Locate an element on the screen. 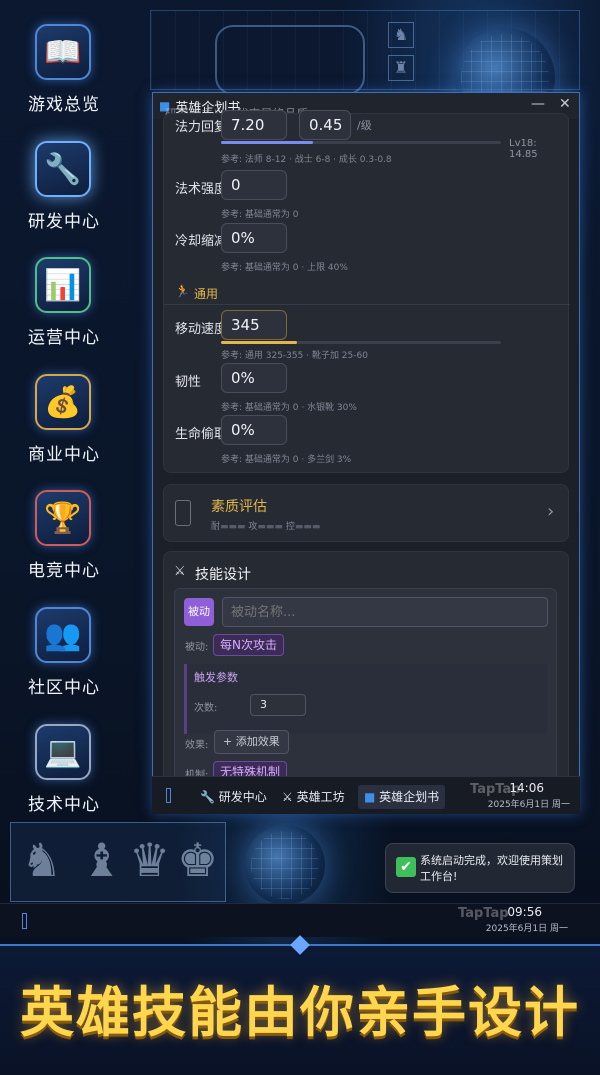  move-speed-hint: 参考: 通用 325-355 · 靴子加 25-60 is located at coordinates (294, 356).